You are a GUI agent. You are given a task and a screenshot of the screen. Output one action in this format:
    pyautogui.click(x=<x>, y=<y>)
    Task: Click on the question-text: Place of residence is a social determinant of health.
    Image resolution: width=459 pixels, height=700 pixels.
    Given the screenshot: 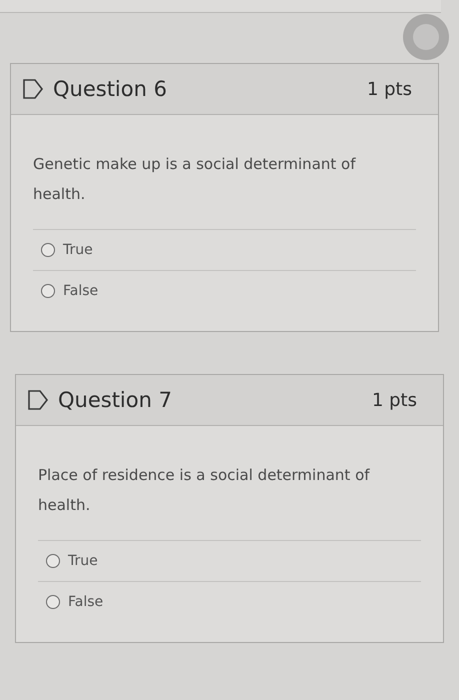 What is the action you would take?
    pyautogui.click(x=204, y=490)
    